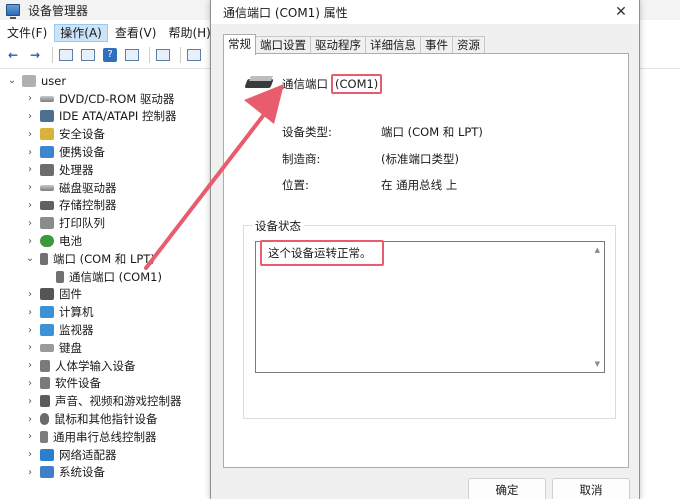 The image size is (680, 499). I want to click on action-pane-icon, so click(132, 55).